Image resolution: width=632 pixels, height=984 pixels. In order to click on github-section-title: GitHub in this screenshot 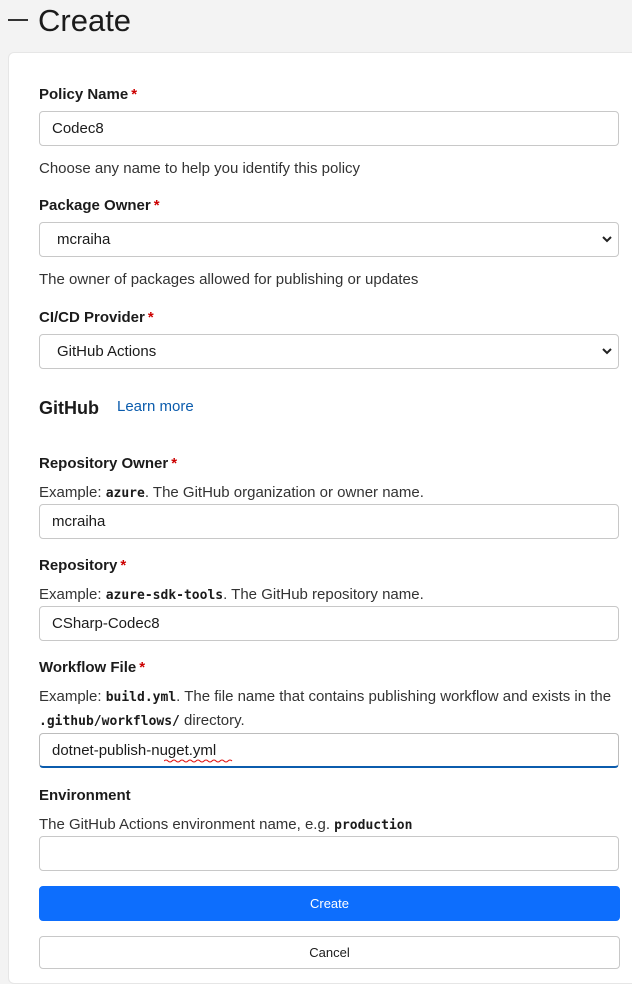, I will do `click(69, 408)`.